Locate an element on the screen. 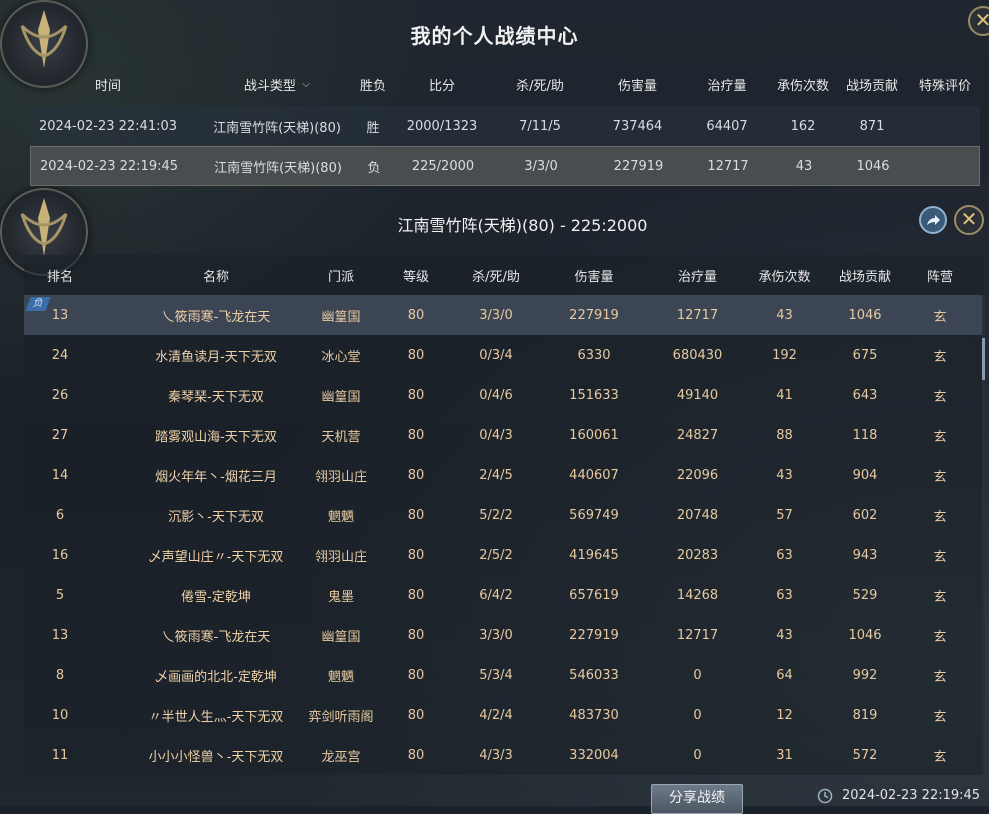 Image resolution: width=989 pixels, height=814 pixels. player-rank: 5 is located at coordinates (60, 595).